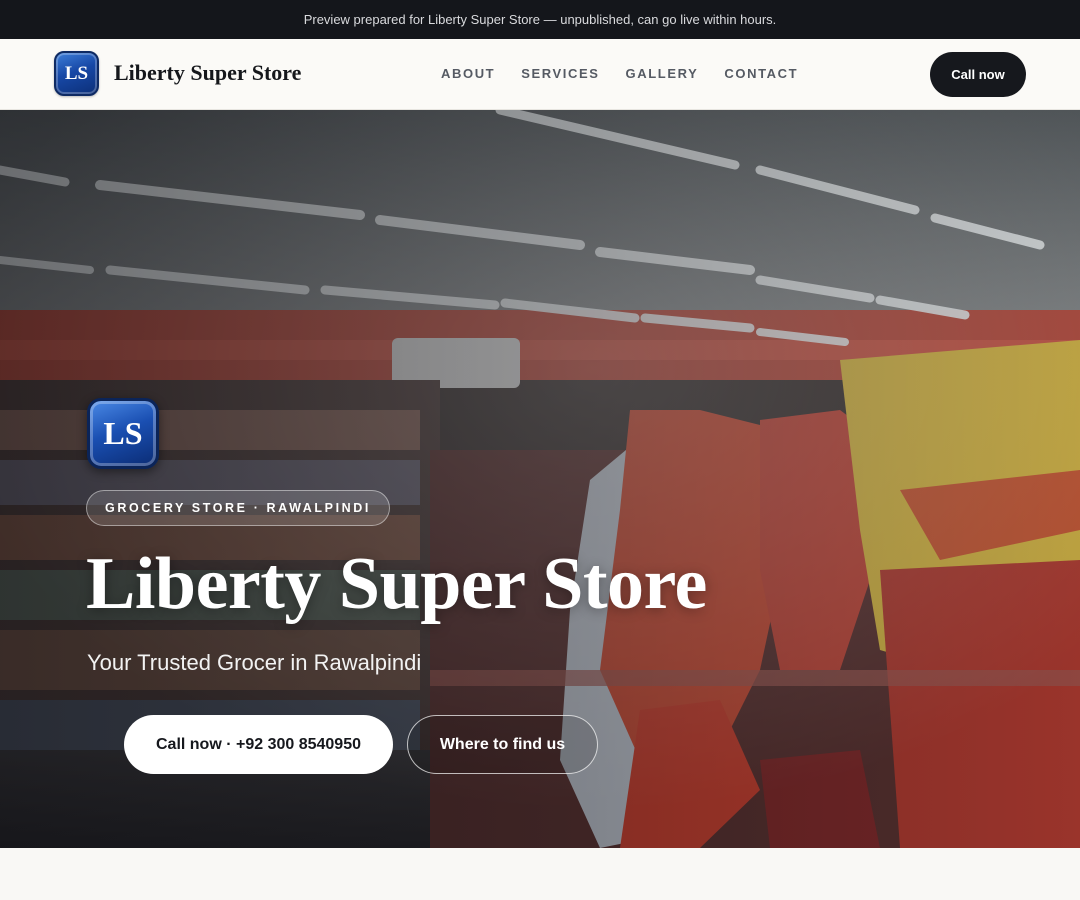 This screenshot has height=900, width=1080. I want to click on hero-title: Liberty Super Store, so click(396, 584).